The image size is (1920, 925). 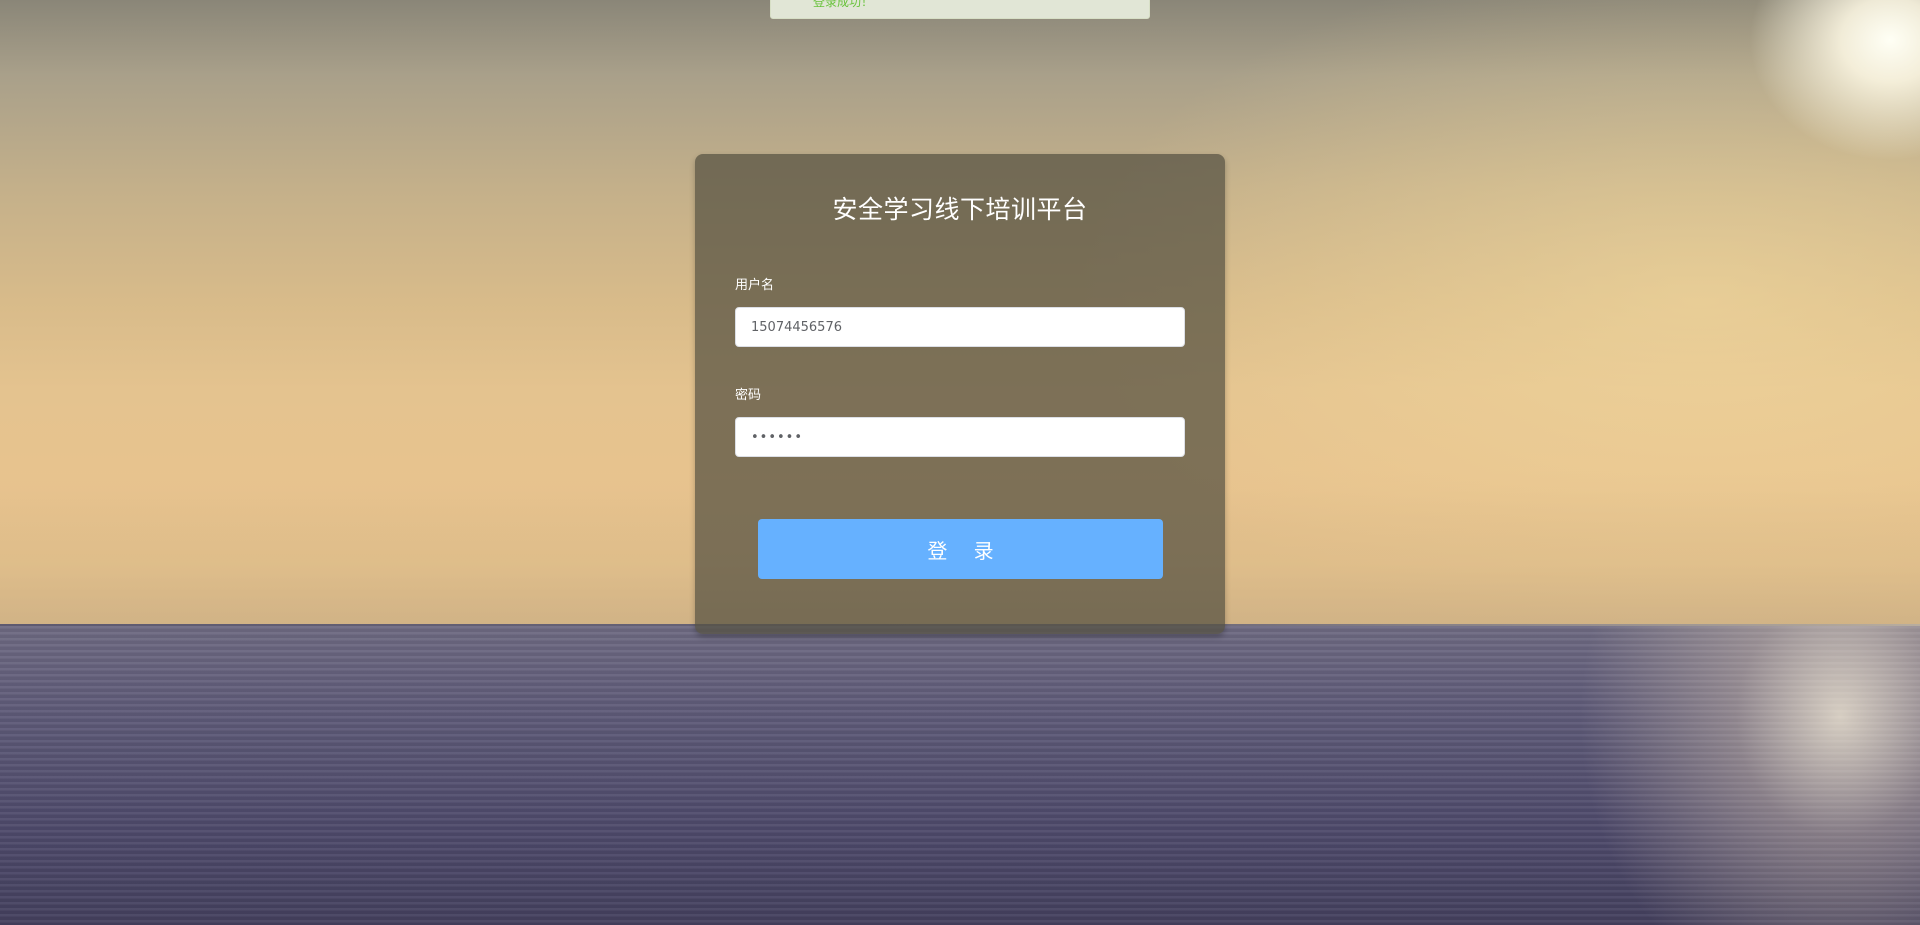 What do you see at coordinates (755, 285) in the screenshot?
I see `username-label: 用户名` at bounding box center [755, 285].